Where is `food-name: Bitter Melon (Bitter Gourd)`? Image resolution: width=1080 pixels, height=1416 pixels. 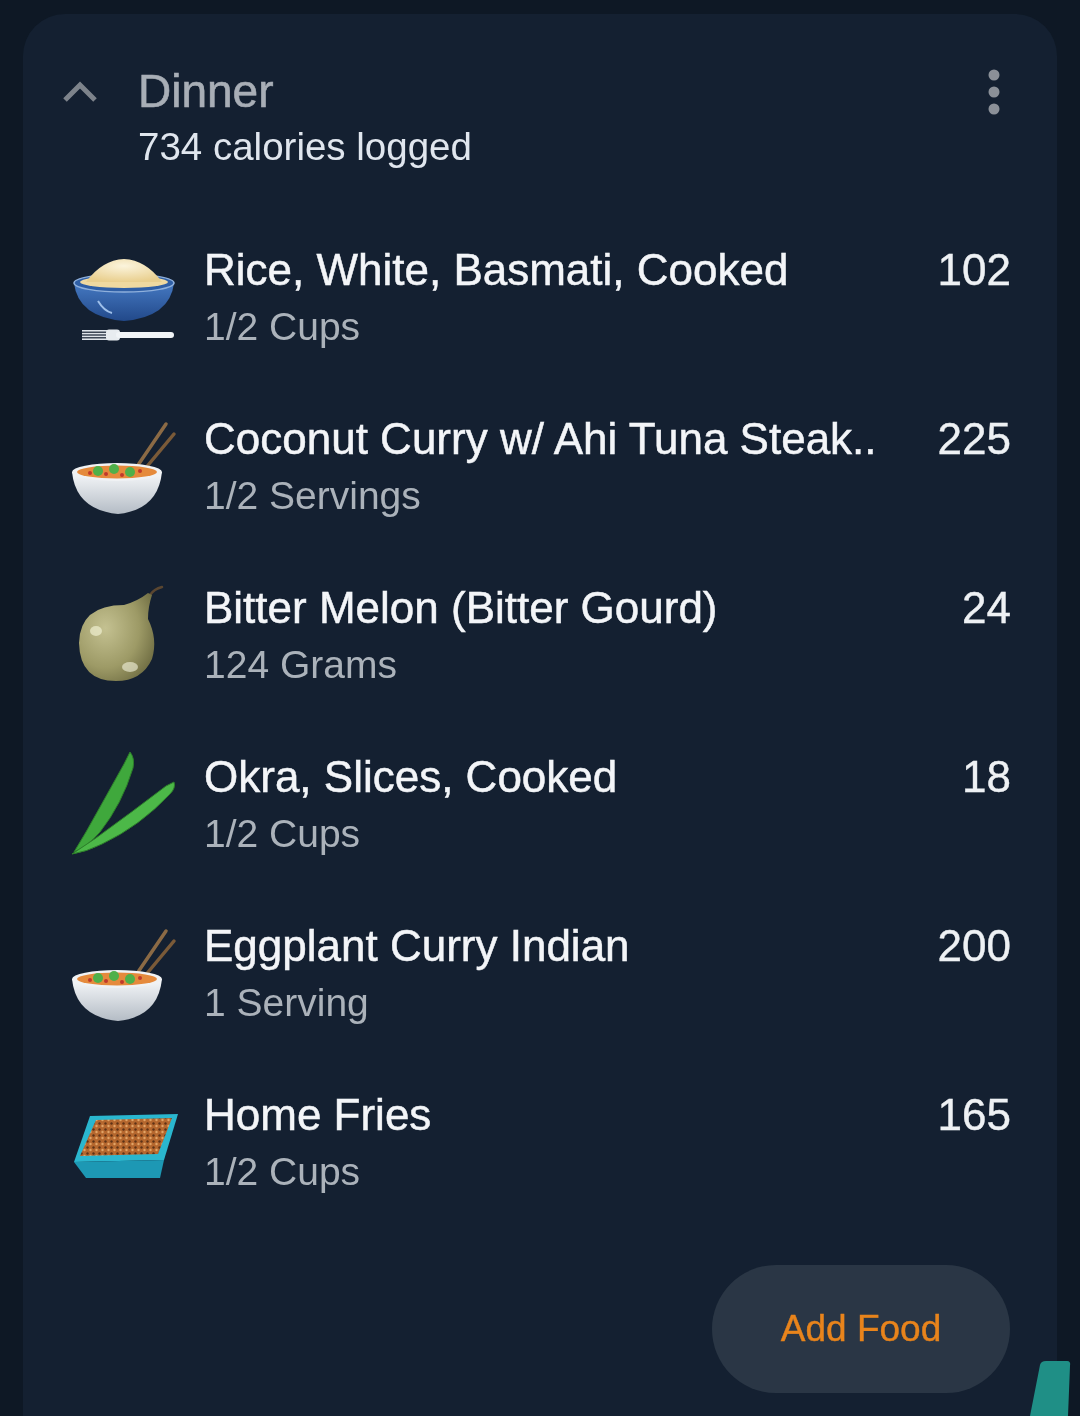
food-name: Bitter Melon (Bitter Gourd) is located at coordinates (461, 607).